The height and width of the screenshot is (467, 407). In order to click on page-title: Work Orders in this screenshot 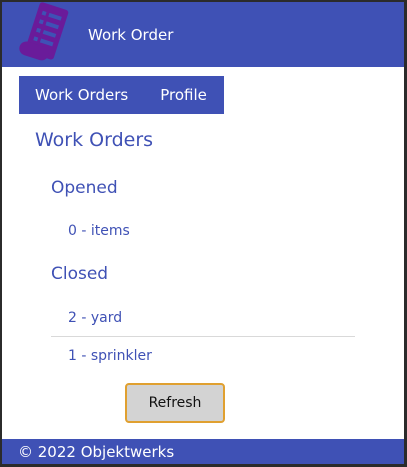, I will do `click(94, 140)`.